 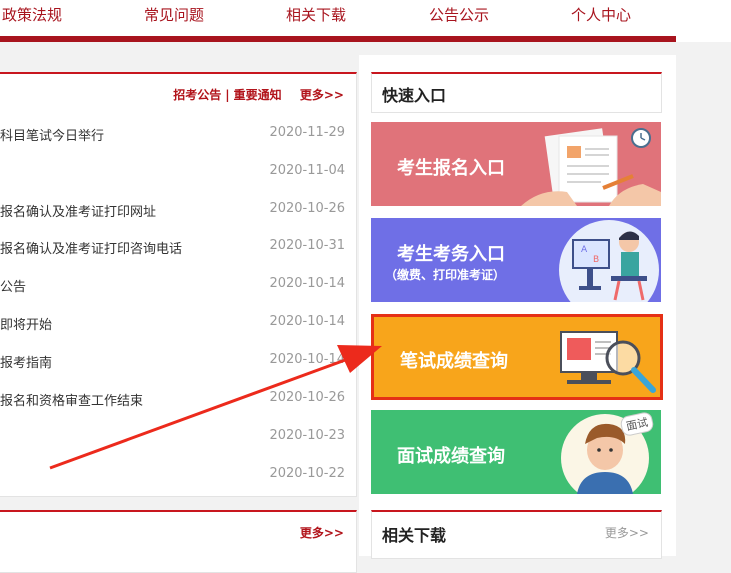 I want to click on news-title: 报名确认及准考证打印咨询电话, so click(x=91, y=247).